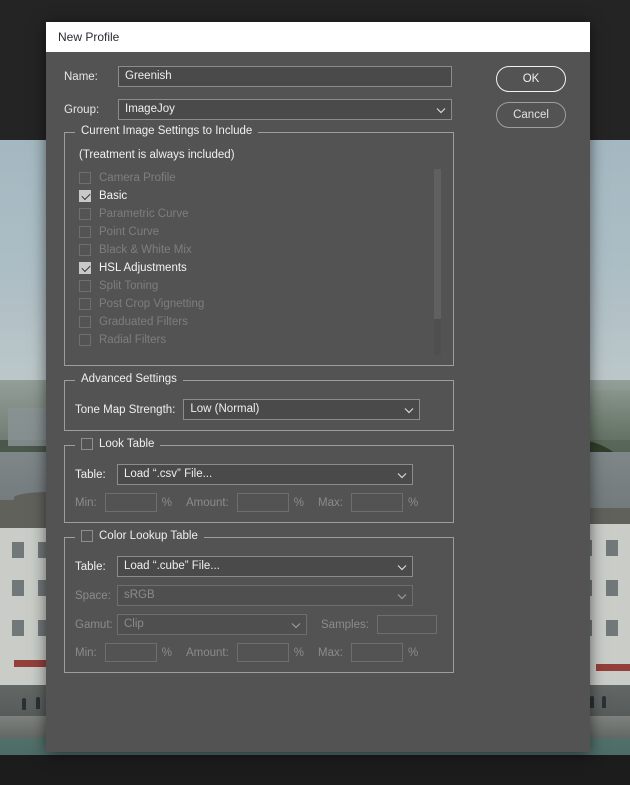 This screenshot has width=630, height=785. Describe the element at coordinates (85, 340) in the screenshot. I see `checkbox-radial-filters` at that location.